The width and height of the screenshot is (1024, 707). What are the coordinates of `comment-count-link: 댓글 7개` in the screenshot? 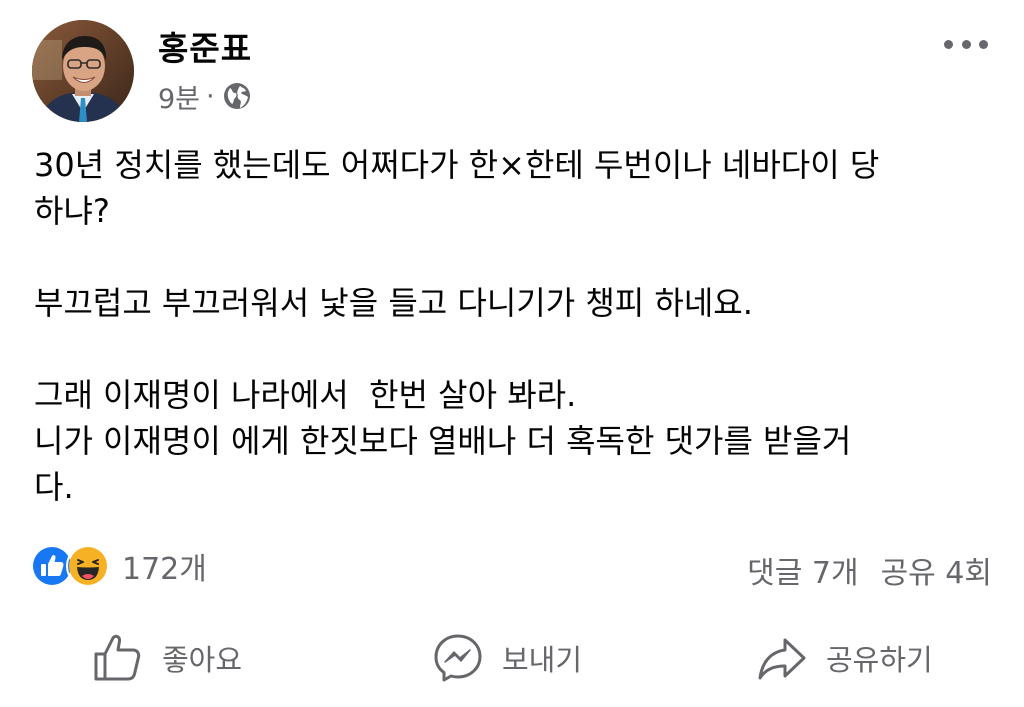 It's located at (802, 570).